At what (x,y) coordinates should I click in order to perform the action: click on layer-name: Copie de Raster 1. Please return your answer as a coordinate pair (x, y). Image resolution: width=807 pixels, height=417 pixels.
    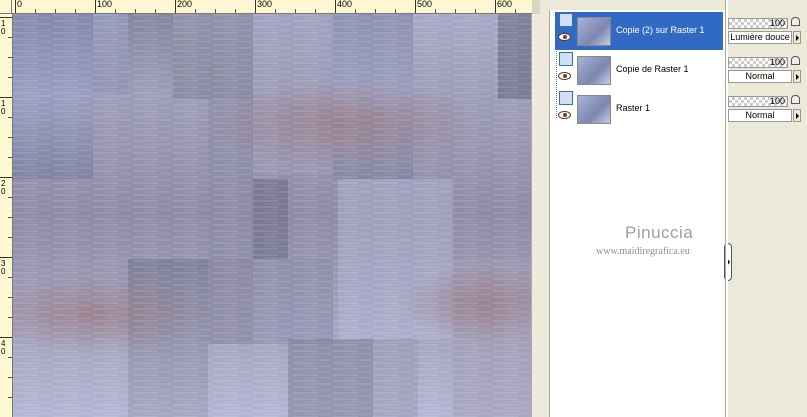
    Looking at the image, I should click on (652, 69).